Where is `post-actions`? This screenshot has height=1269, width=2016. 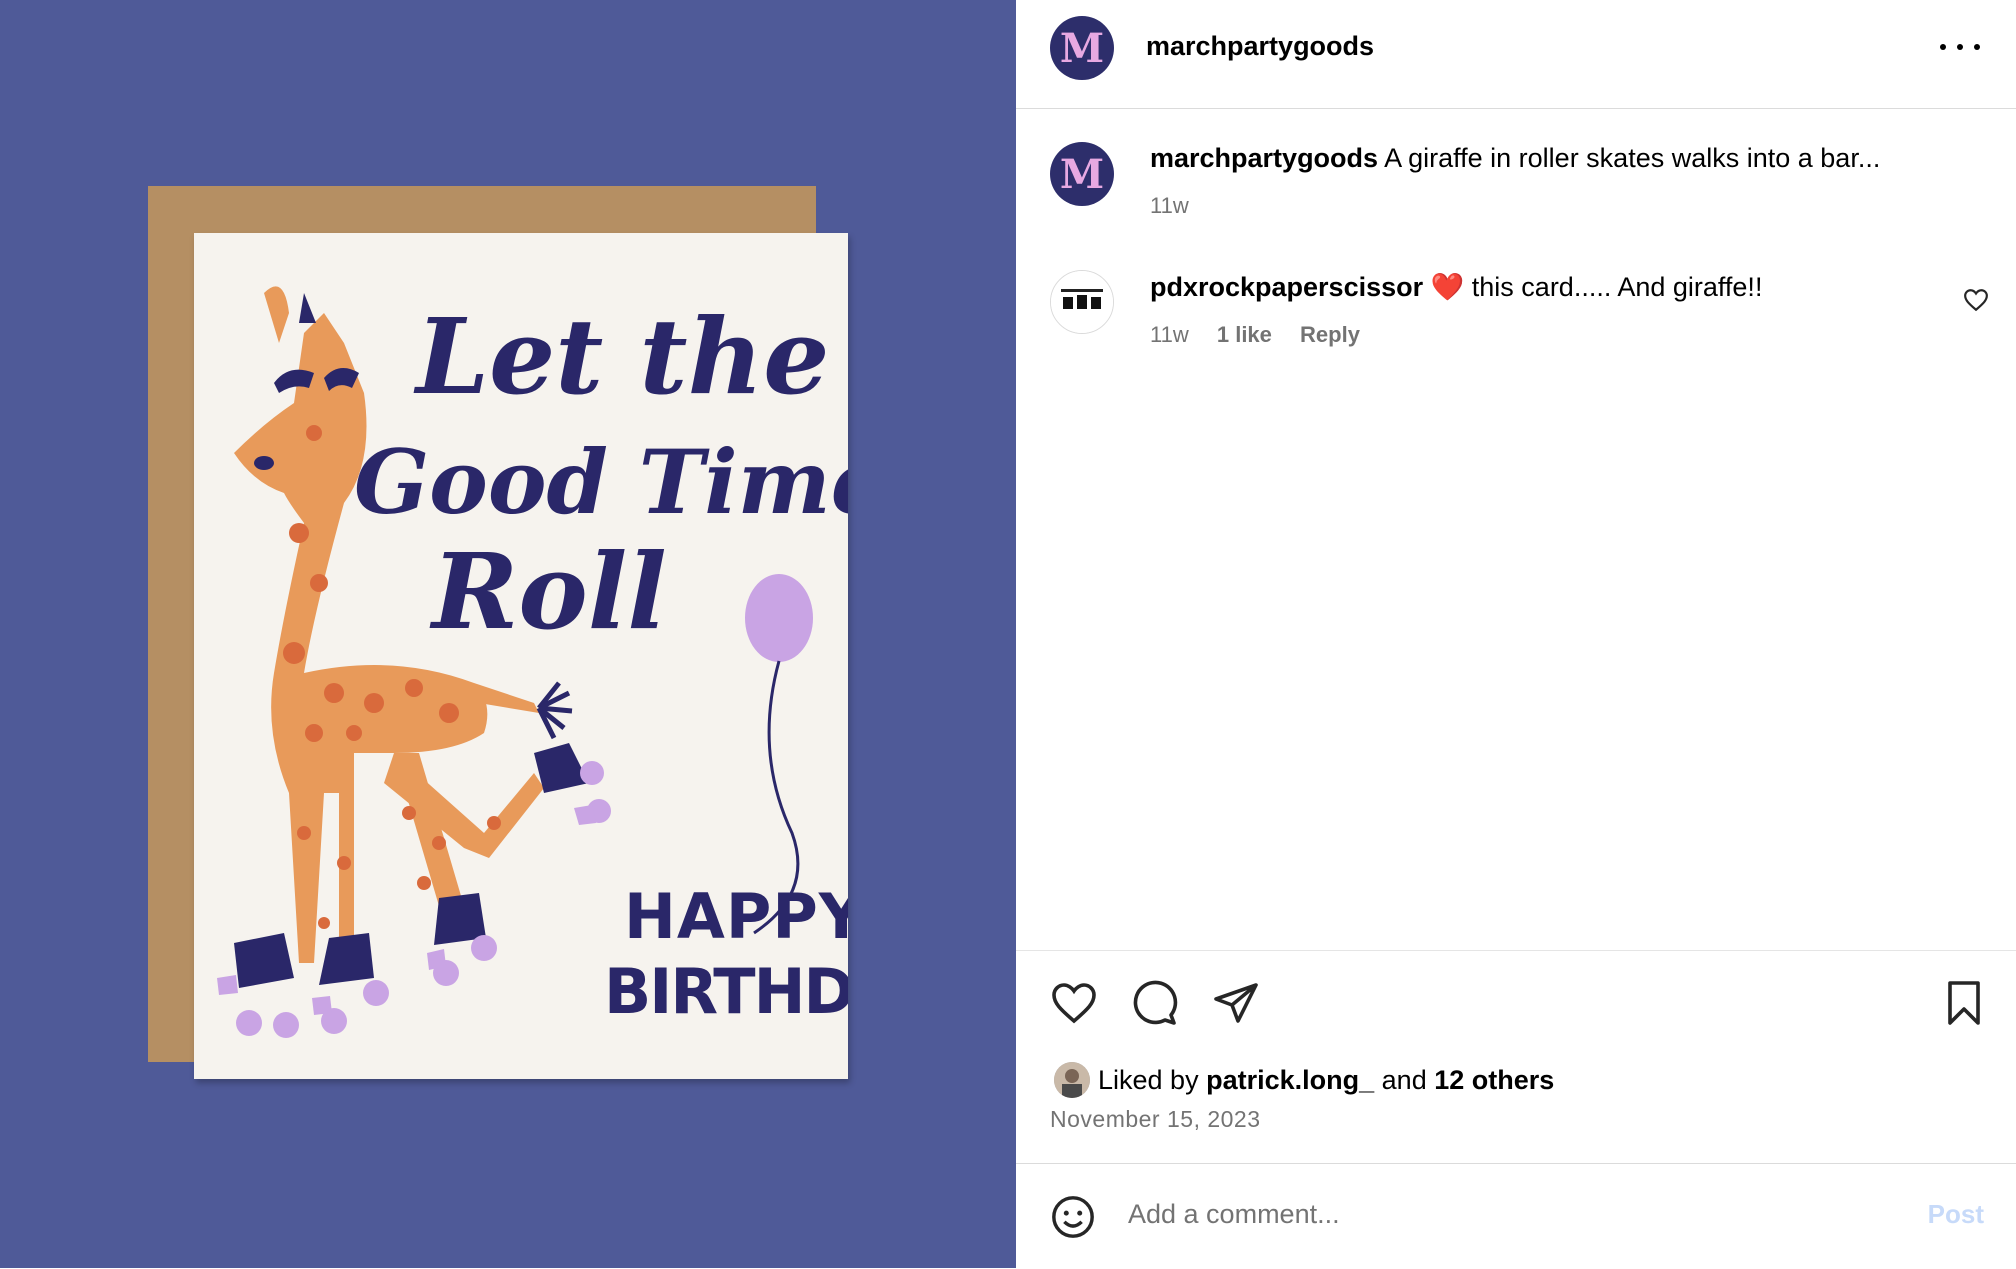 post-actions is located at coordinates (1516, 1058).